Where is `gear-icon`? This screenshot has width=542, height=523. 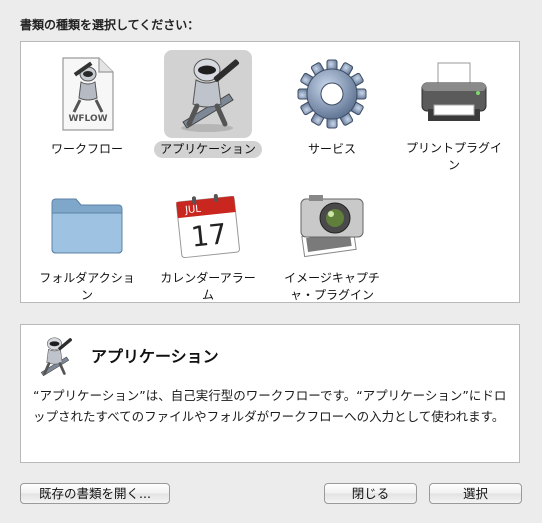 gear-icon is located at coordinates (332, 94).